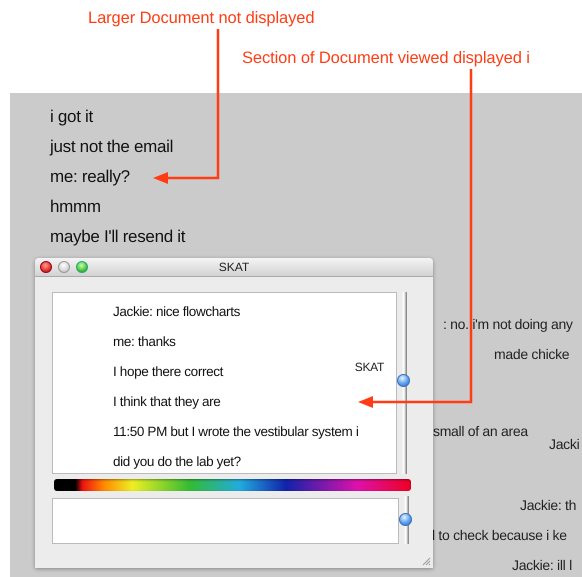  I want to click on color-spectrum-bar, so click(232, 485).